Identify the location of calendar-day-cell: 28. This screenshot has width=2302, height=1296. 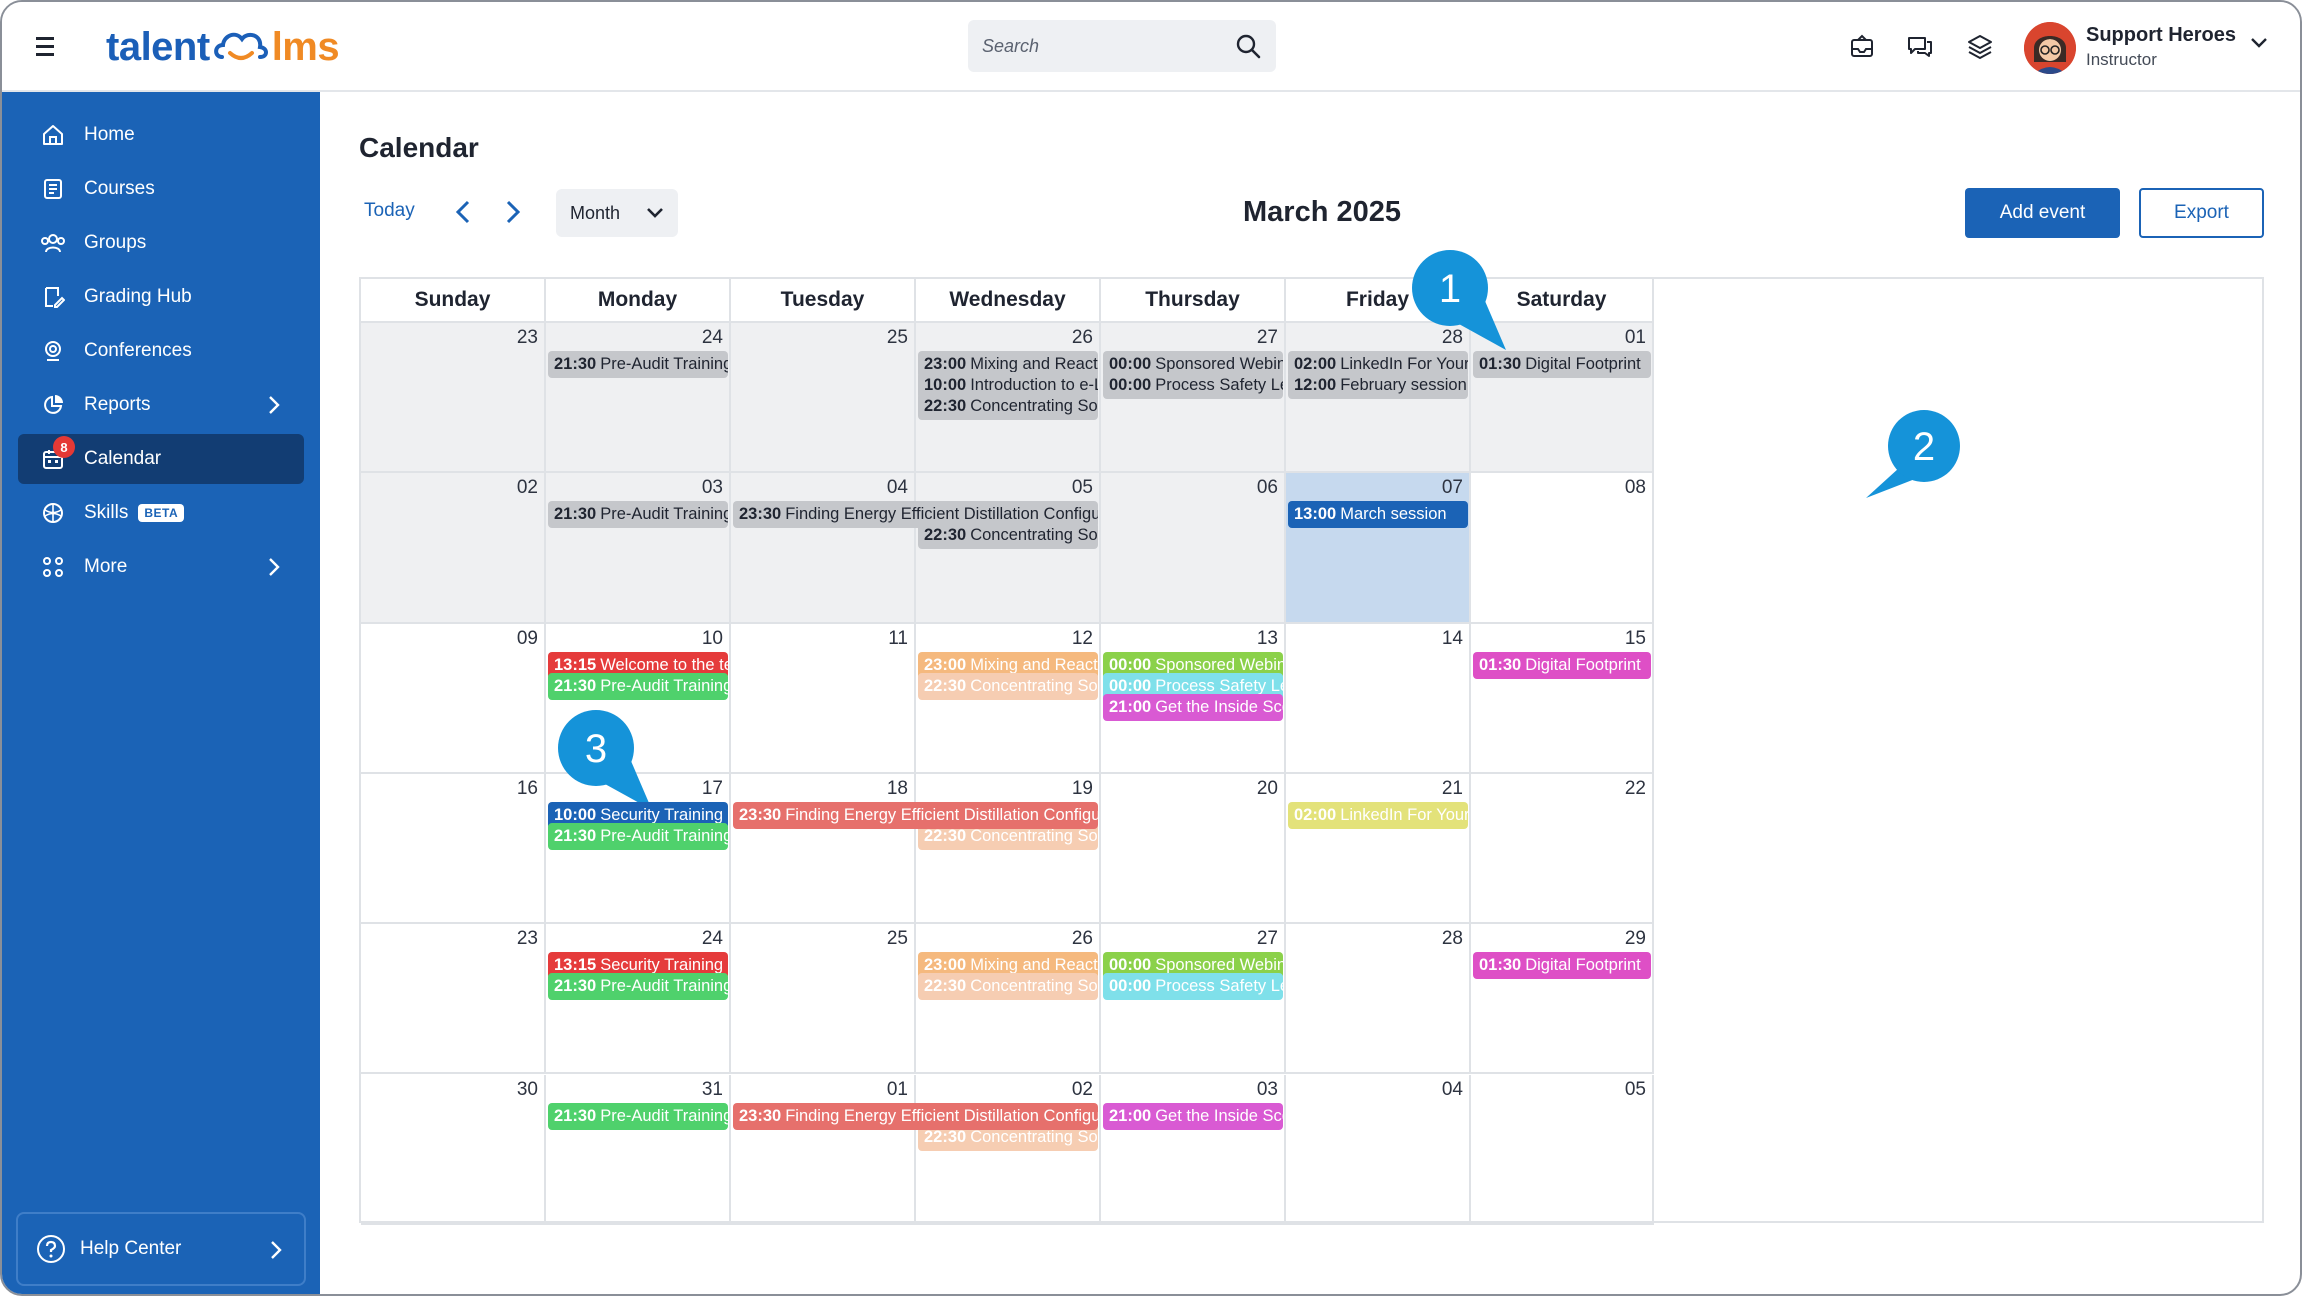
(1378, 999).